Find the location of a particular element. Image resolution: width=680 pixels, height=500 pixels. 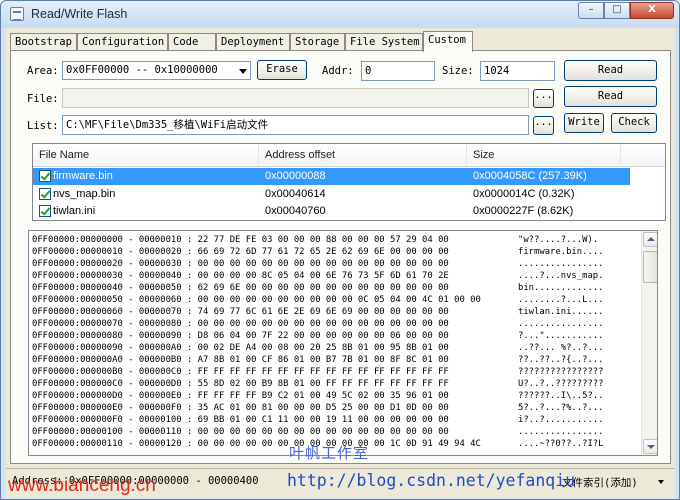

hex-range: 0FF00000:000000F0 - 00000100 : is located at coordinates (112, 420).